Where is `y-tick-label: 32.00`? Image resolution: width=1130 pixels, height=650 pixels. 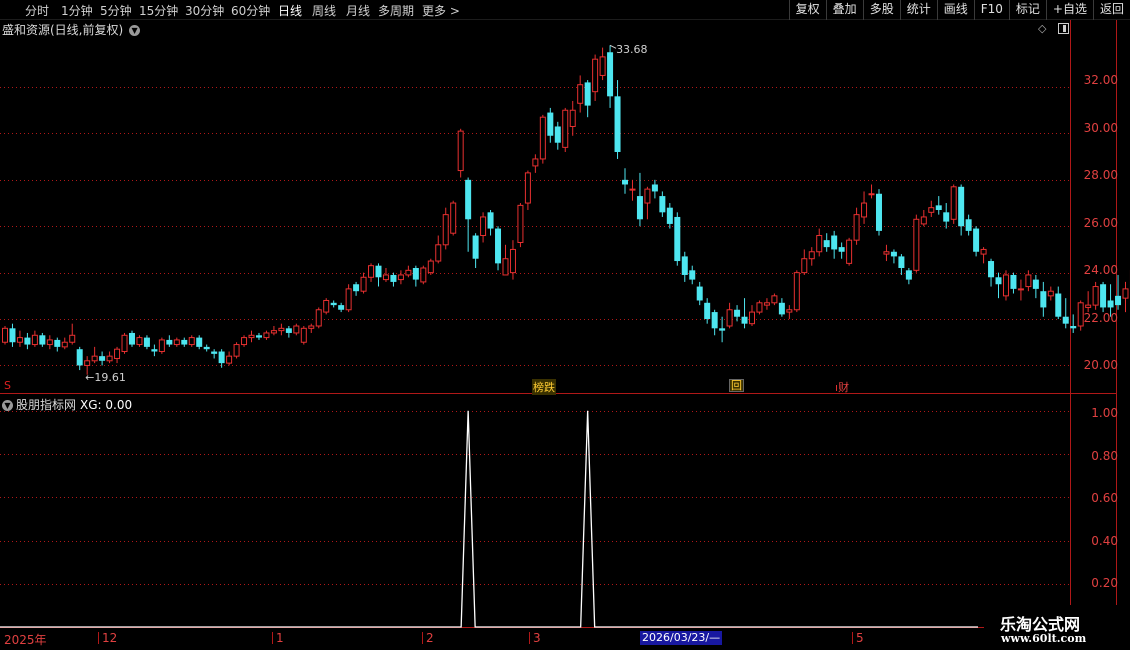 y-tick-label: 32.00 is located at coordinates (1100, 80).